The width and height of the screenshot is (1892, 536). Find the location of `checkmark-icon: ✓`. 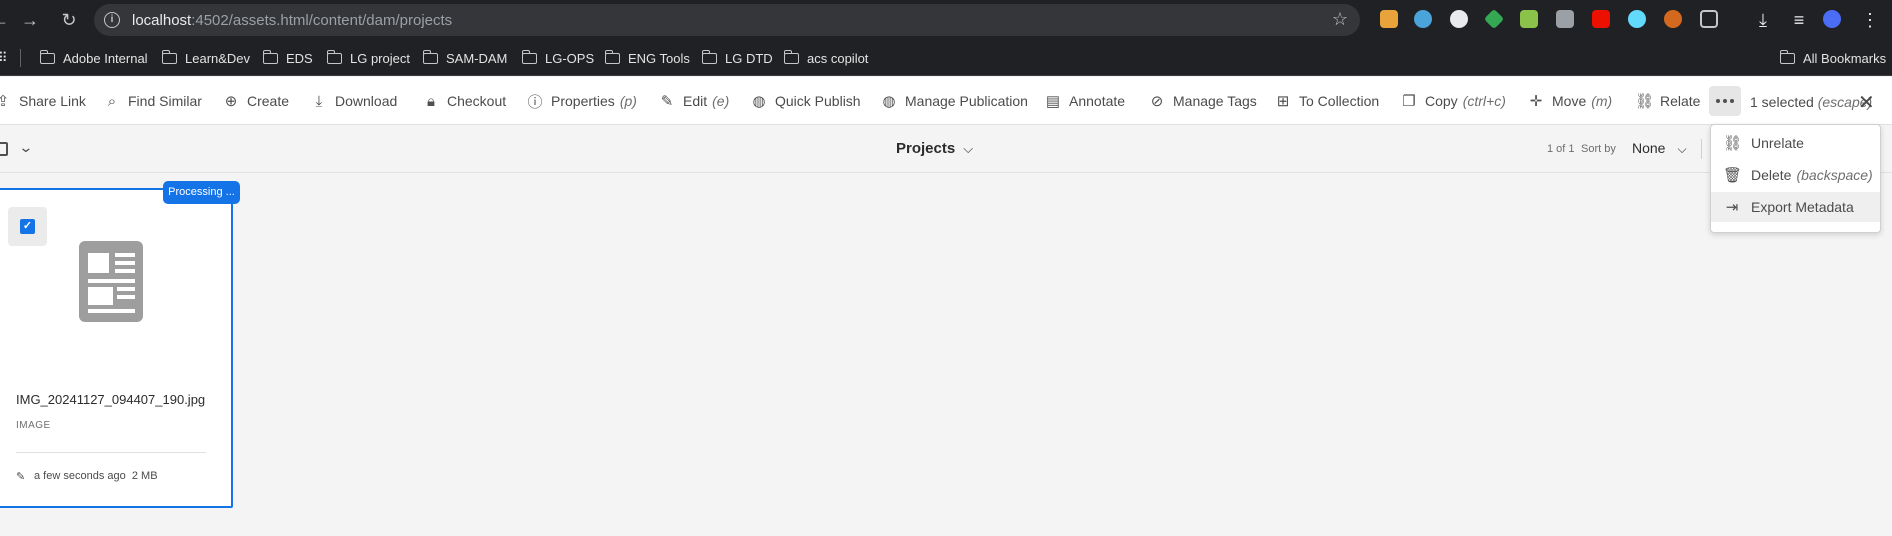

checkmark-icon: ✓ is located at coordinates (27, 226).